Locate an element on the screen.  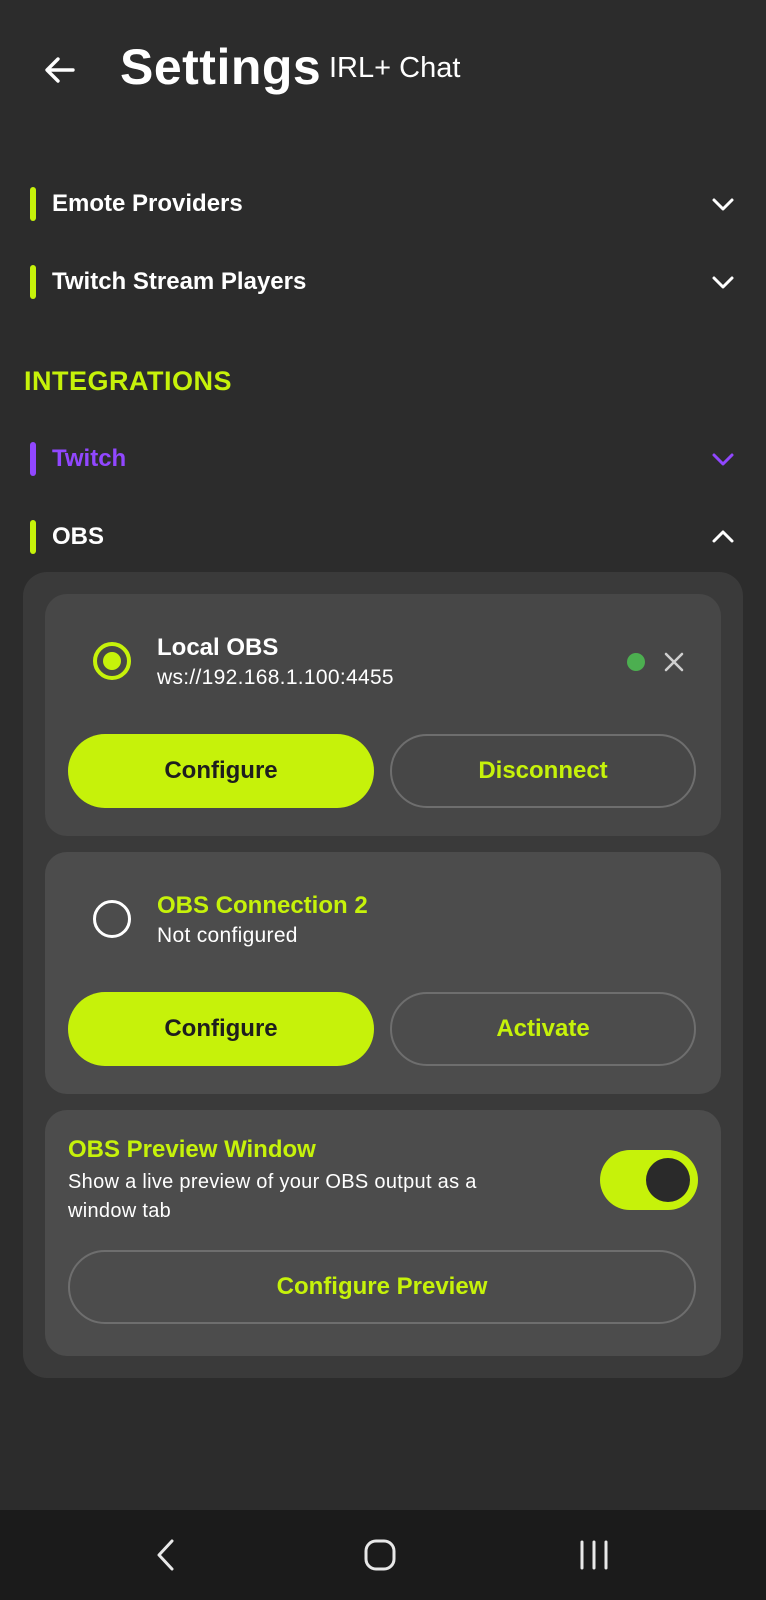
integrations-heading: INTEGRATIONS is located at coordinates (128, 381).